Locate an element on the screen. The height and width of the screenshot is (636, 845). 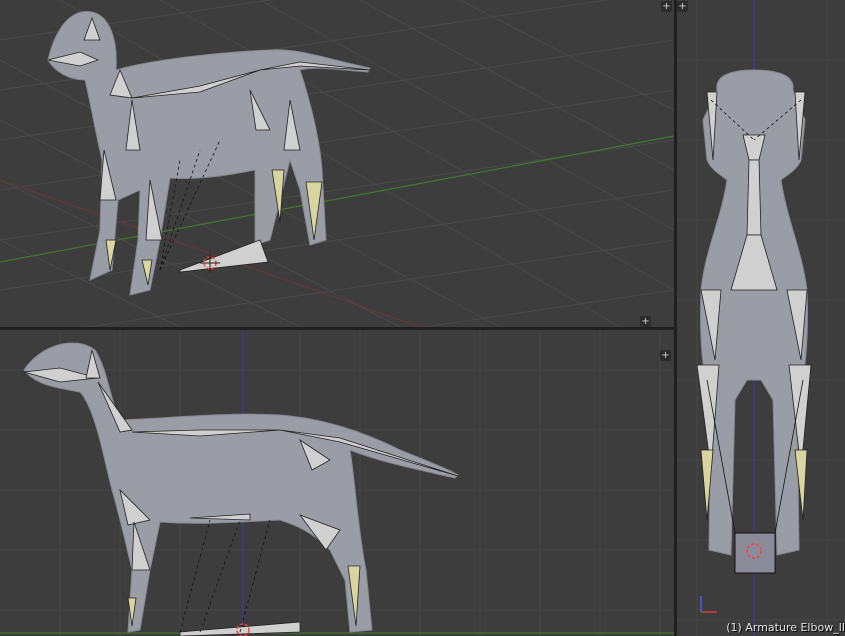
status-object-label: (1) Armature Elbow_lI is located at coordinates (785, 627).